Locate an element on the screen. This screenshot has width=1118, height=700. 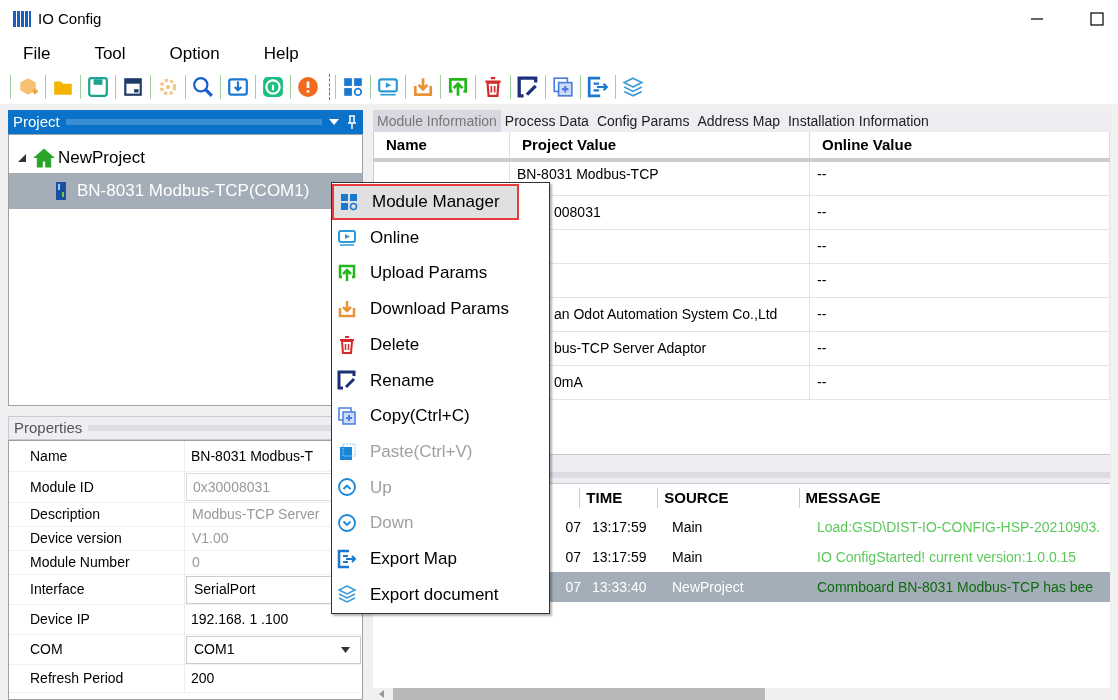
context-menu-item: Upload Params is located at coordinates (440, 273).